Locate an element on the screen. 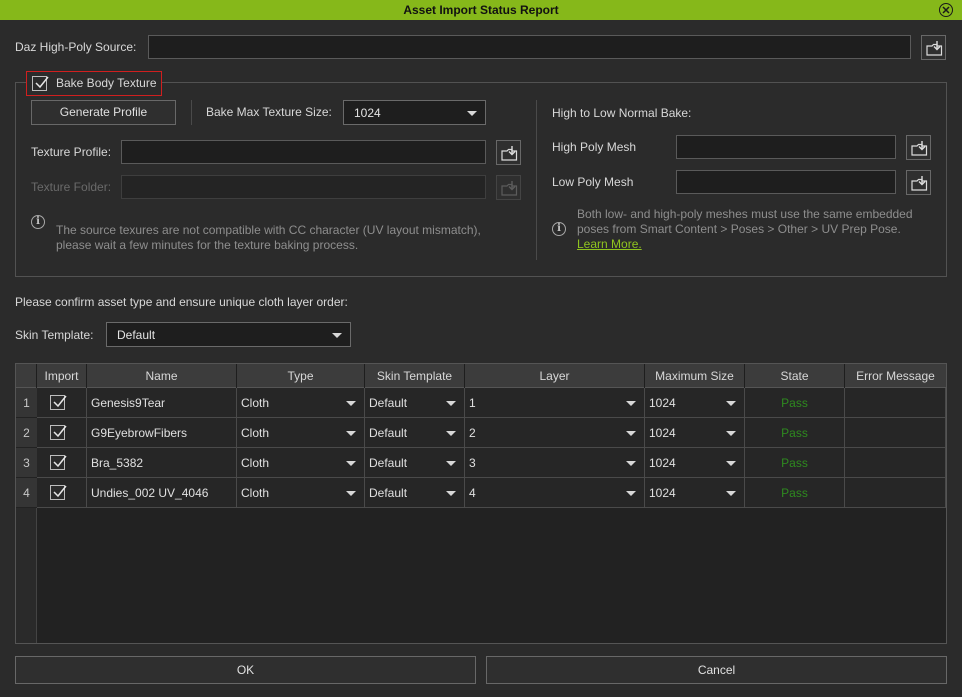 The width and height of the screenshot is (962, 697). cell-layer: 4 is located at coordinates (555, 493).